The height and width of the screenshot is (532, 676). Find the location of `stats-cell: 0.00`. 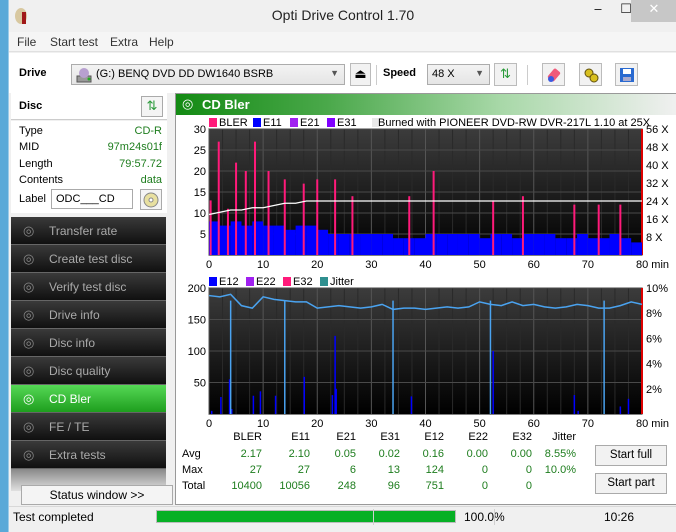

stats-cell: 0.00 is located at coordinates (477, 454).